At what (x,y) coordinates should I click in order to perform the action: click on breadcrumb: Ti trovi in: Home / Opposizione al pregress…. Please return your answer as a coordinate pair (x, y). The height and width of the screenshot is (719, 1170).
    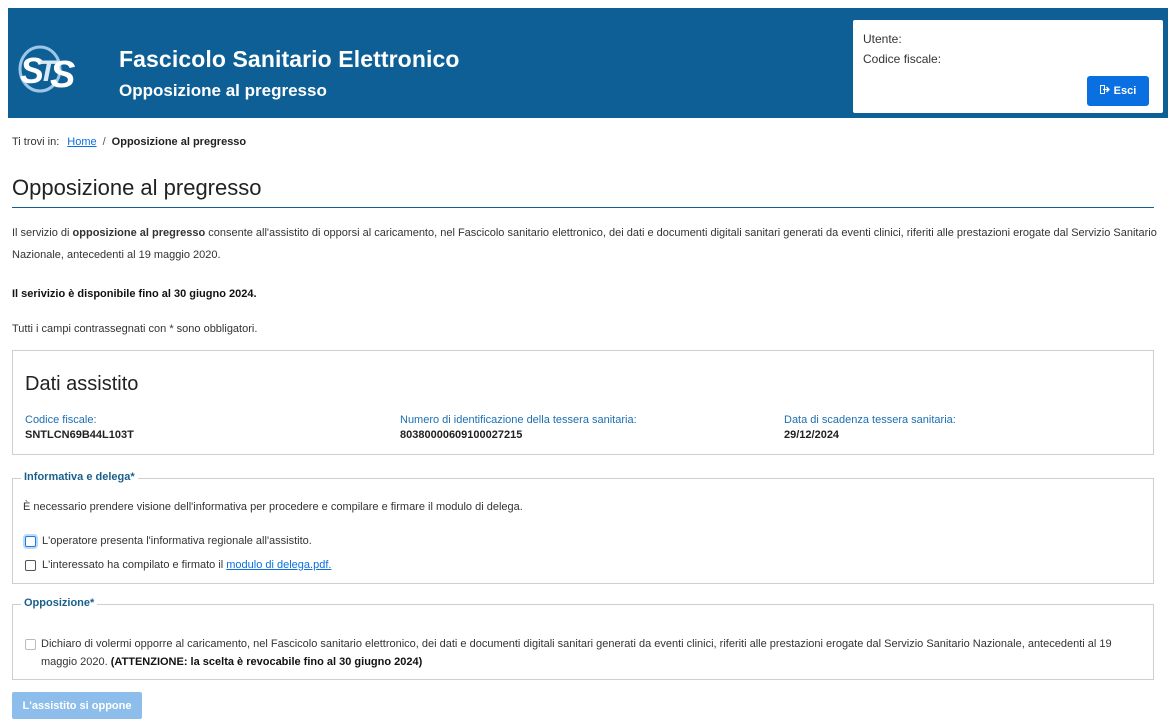
    Looking at the image, I should click on (129, 142).